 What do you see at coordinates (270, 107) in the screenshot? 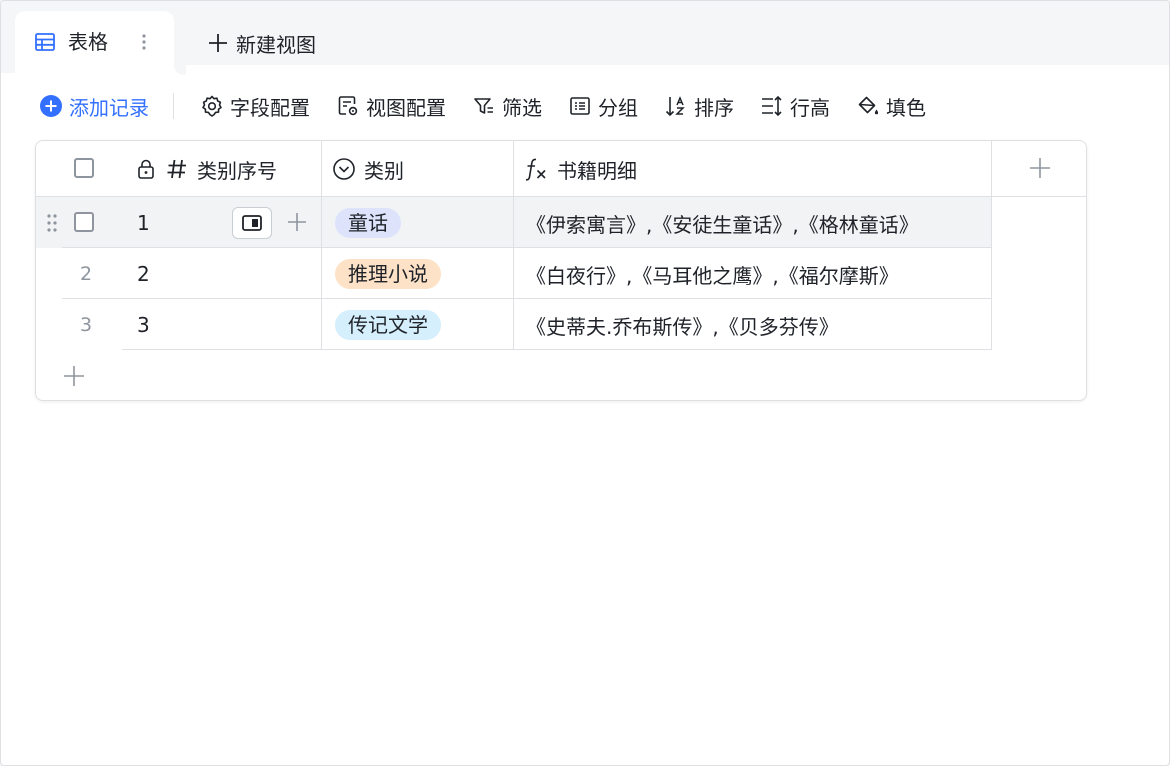
I see `field-config-label: 字段配置` at bounding box center [270, 107].